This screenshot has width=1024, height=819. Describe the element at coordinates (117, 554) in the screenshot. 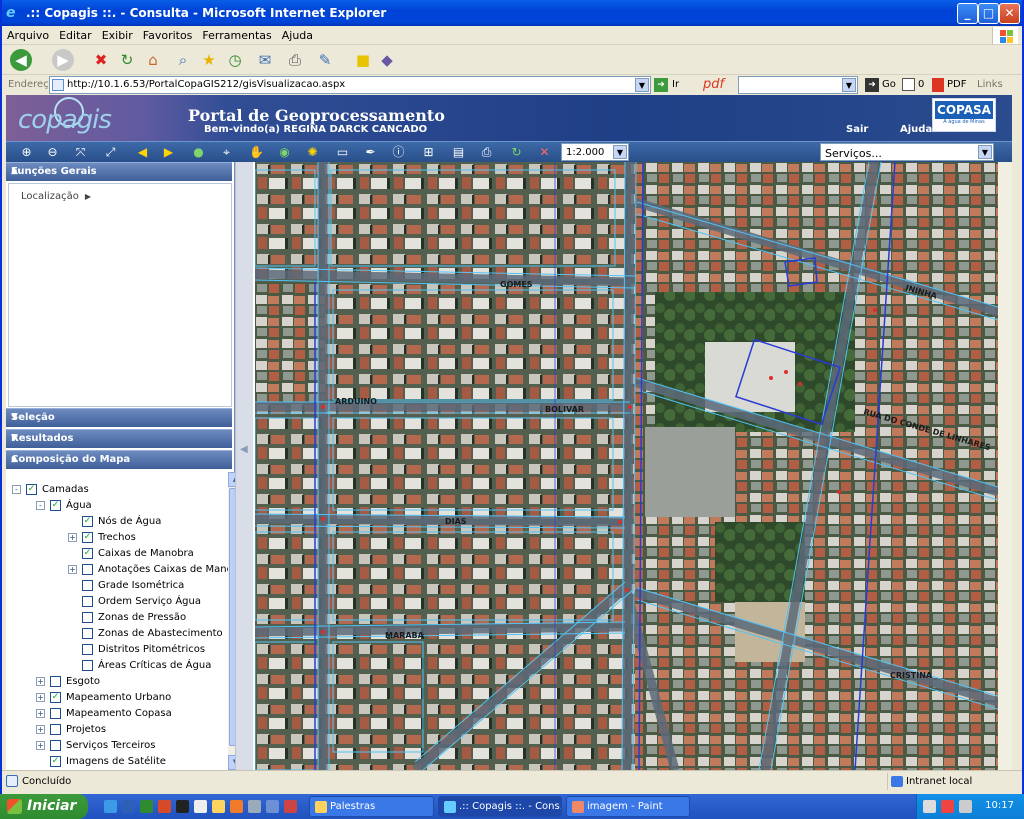

I see `tree-node: ✓ Caixas de Manobra` at that location.